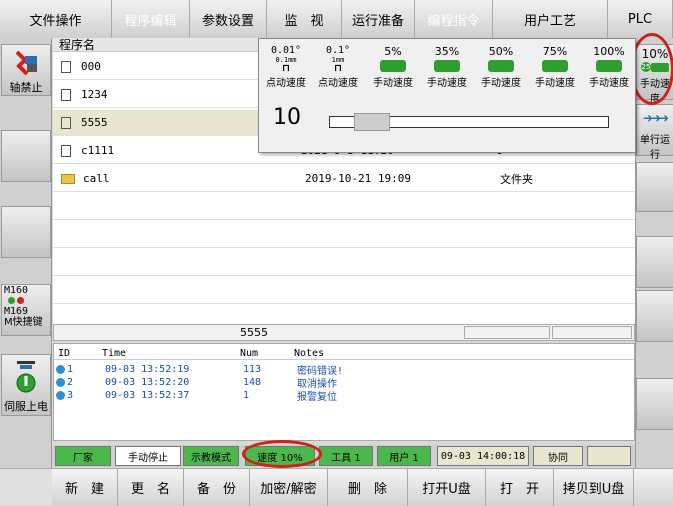 The image size is (673, 506). I want to click on menu-run-prep: 运行准备, so click(378, 19).